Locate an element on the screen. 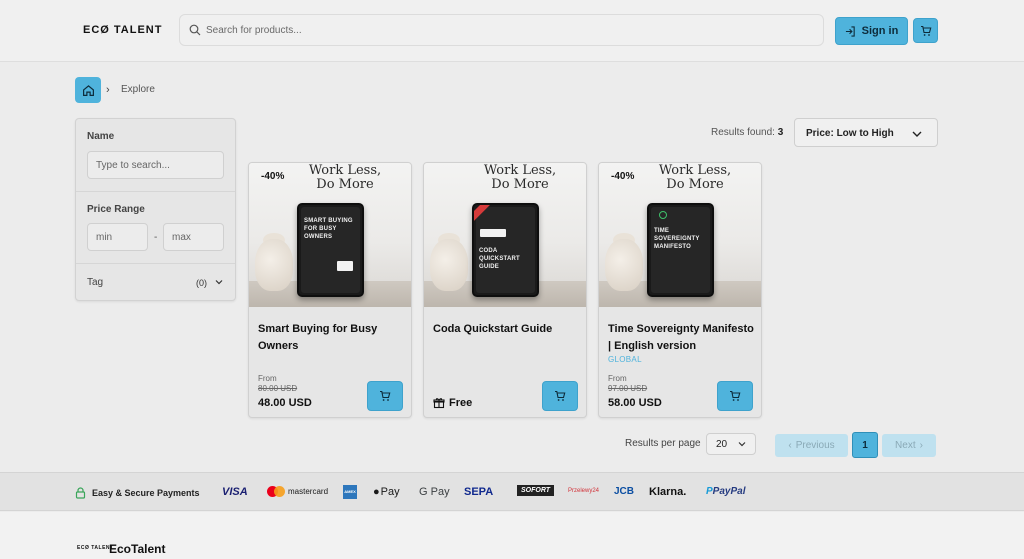 Image resolution: width=1024 pixels, height=559 pixels. name-filter-input is located at coordinates (155, 165).